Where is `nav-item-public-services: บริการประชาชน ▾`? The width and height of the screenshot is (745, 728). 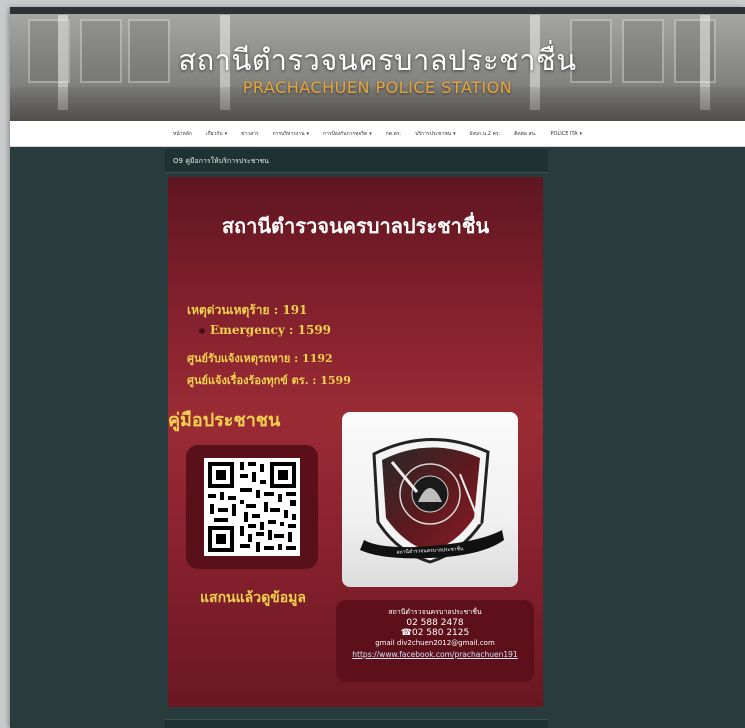 nav-item-public-services: บริการประชาชน ▾ is located at coordinates (435, 134).